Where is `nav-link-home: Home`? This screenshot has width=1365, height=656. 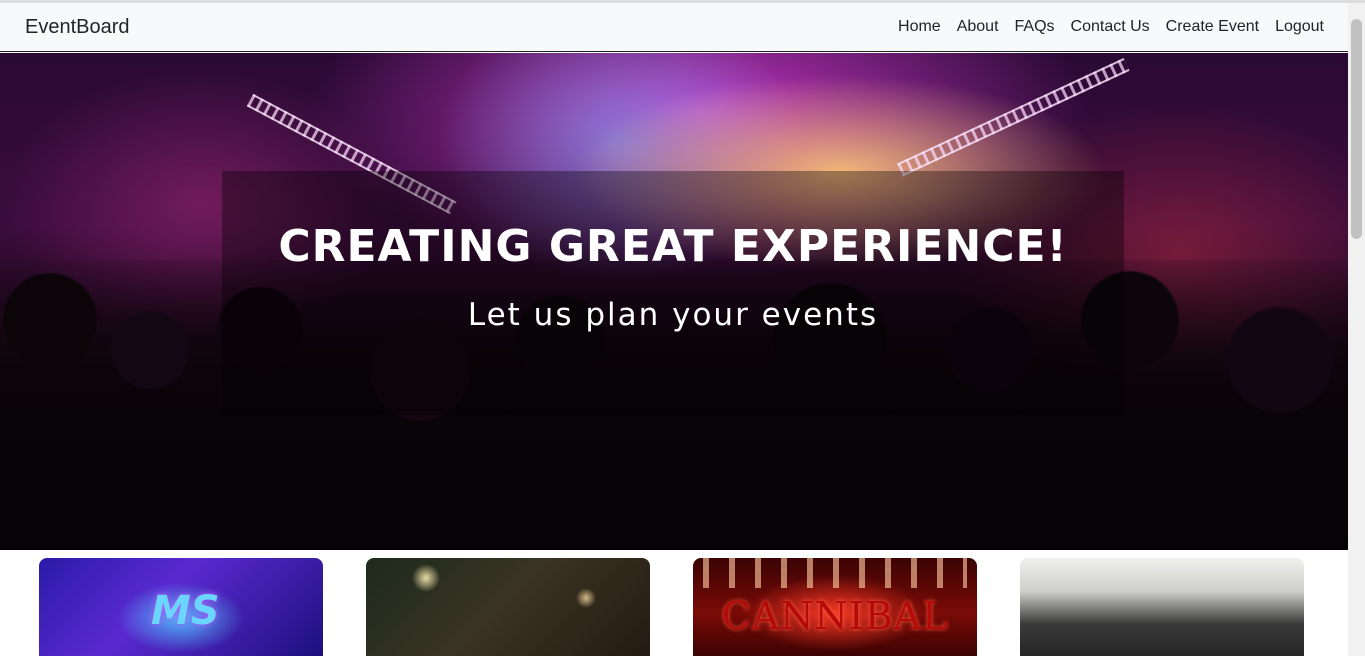
nav-link-home: Home is located at coordinates (919, 27).